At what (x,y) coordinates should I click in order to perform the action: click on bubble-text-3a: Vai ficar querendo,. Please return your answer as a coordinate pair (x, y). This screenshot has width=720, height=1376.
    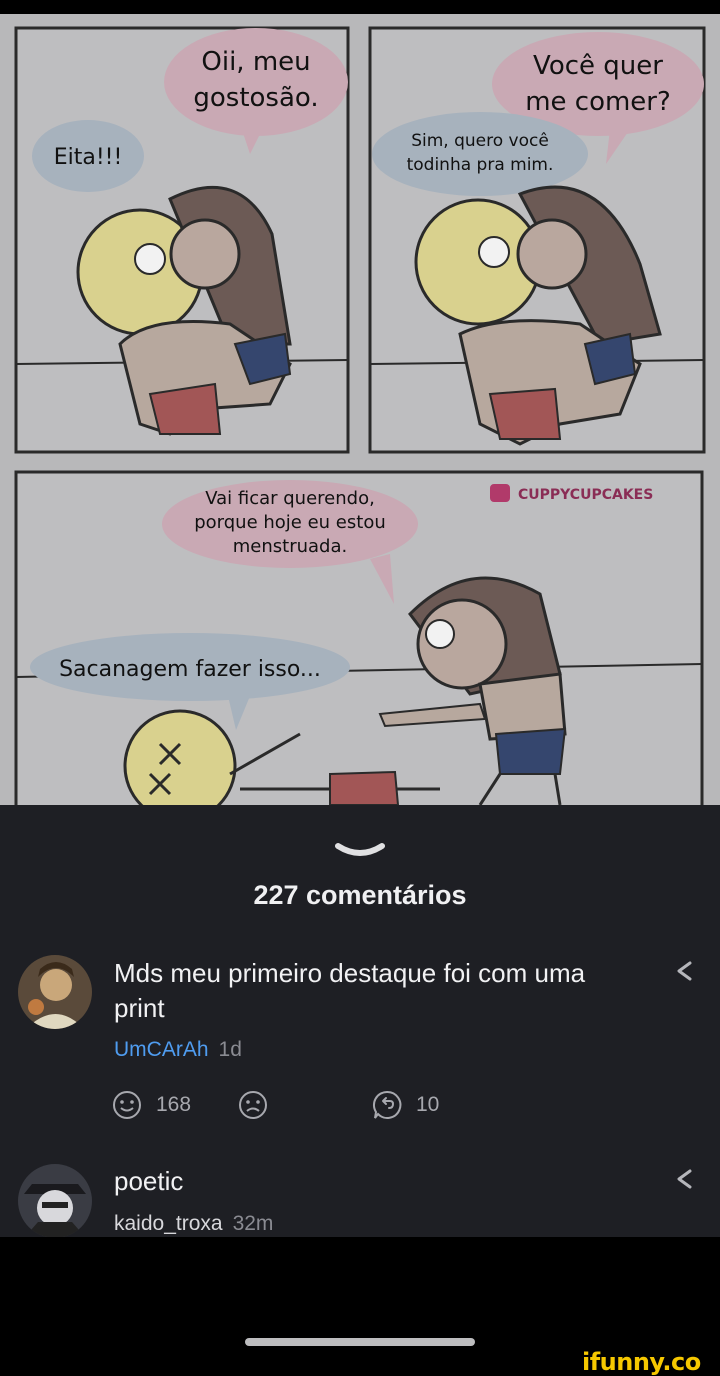
    Looking at the image, I should click on (290, 498).